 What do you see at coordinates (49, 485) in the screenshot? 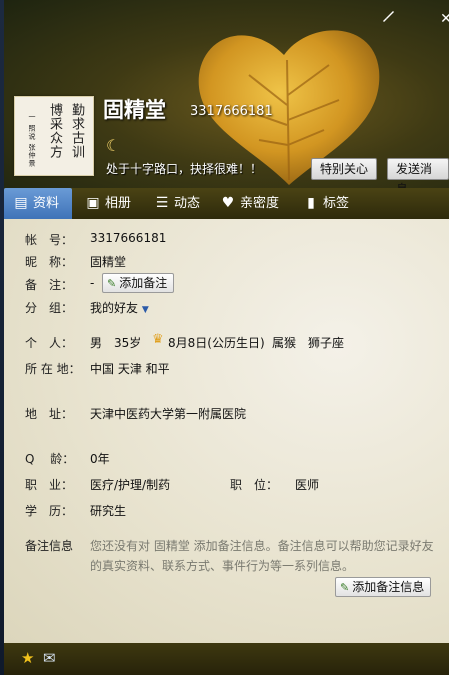
I see `job-label: 职 业：` at bounding box center [49, 485].